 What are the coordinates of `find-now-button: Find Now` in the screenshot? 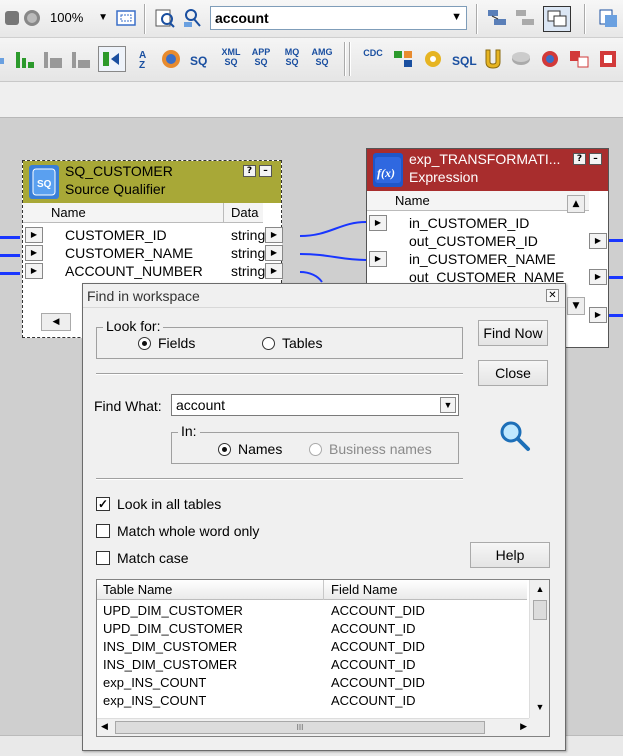 It's located at (513, 333).